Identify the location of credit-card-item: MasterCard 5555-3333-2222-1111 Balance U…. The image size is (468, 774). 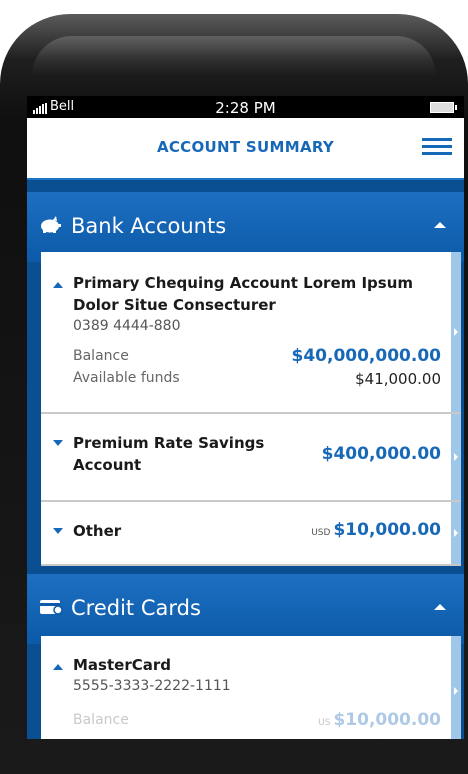
(251, 687).